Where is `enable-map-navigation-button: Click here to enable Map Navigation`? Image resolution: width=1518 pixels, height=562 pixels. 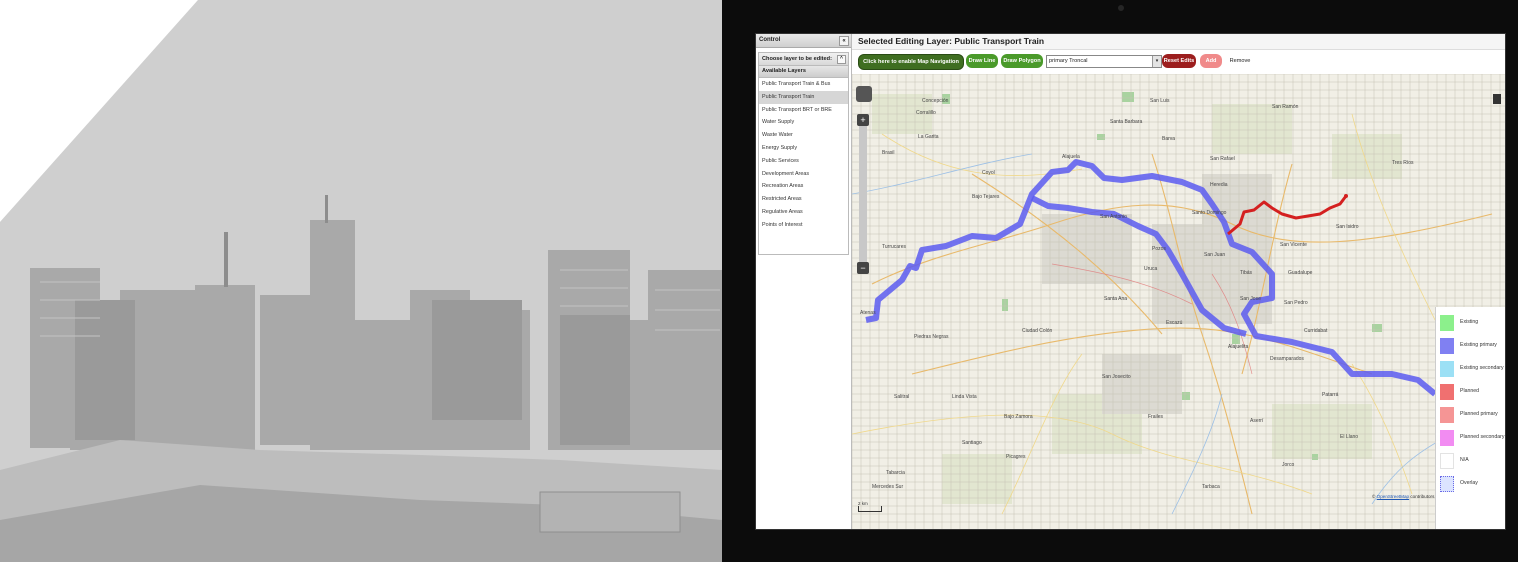
enable-map-navigation-button: Click here to enable Map Navigation is located at coordinates (911, 62).